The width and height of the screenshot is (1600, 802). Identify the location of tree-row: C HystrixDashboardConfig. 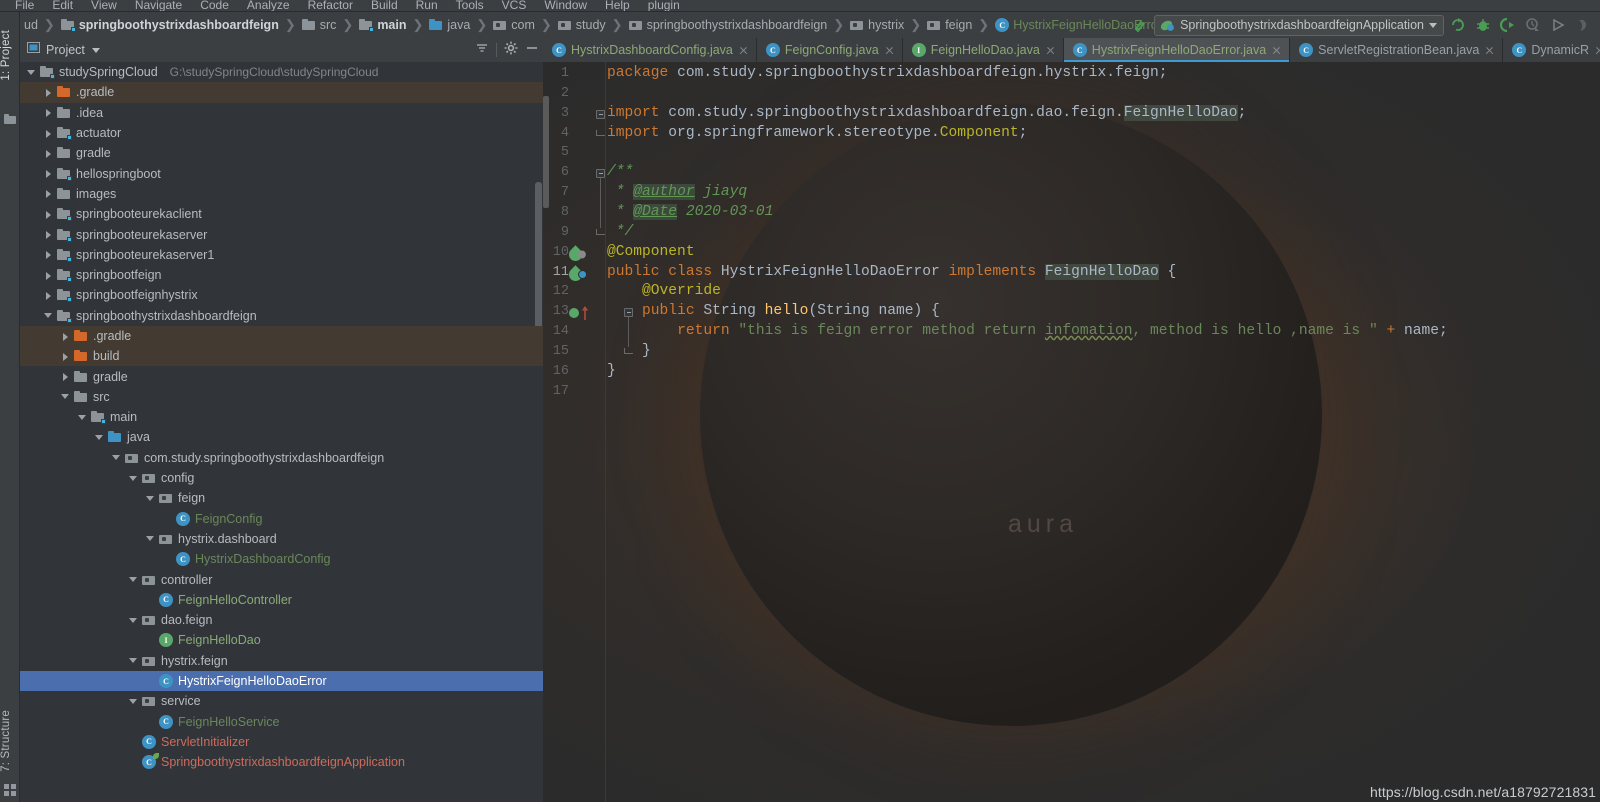
(281, 559).